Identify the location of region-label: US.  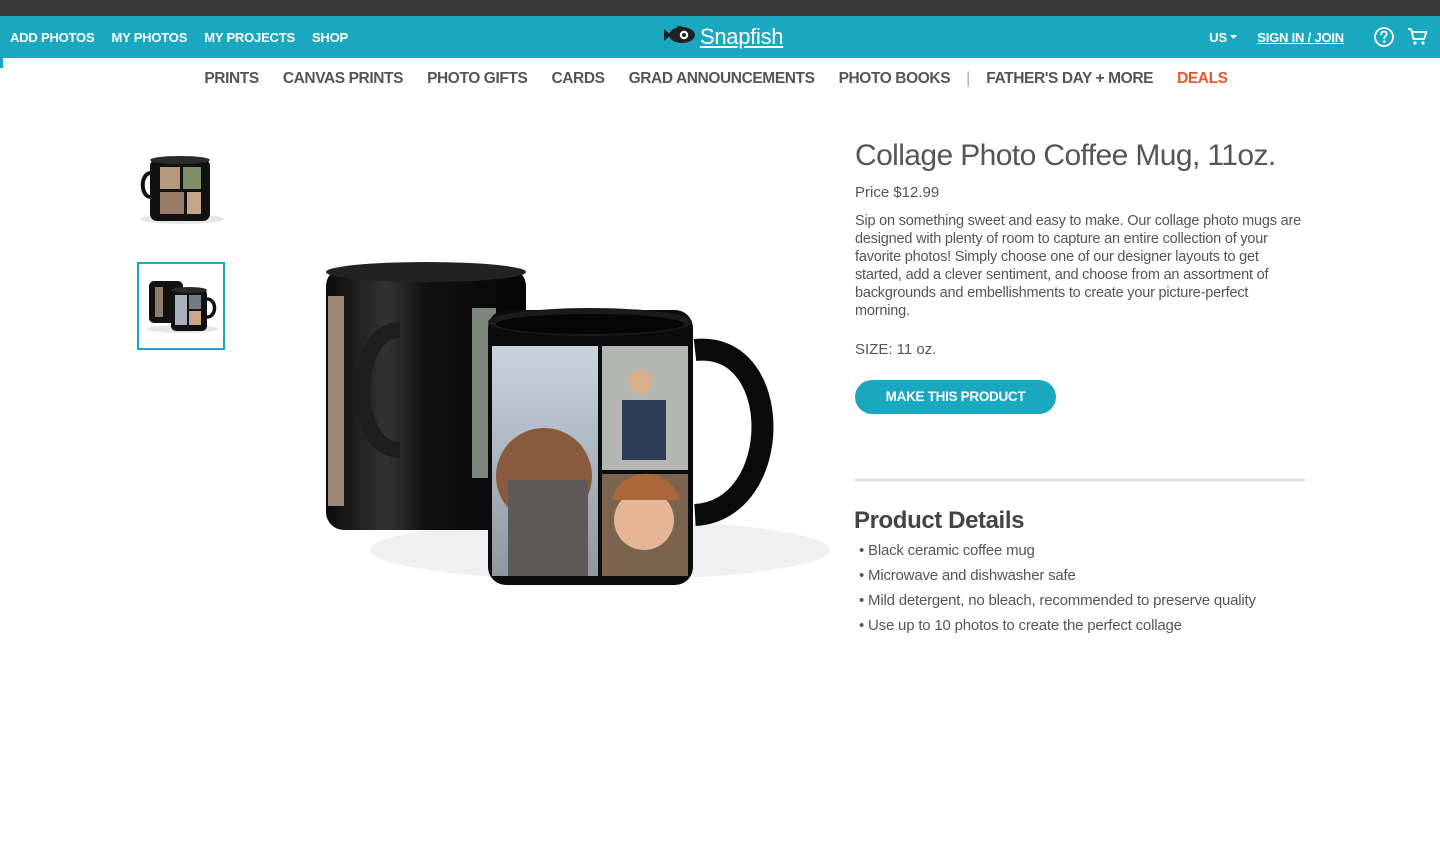
(1218, 37).